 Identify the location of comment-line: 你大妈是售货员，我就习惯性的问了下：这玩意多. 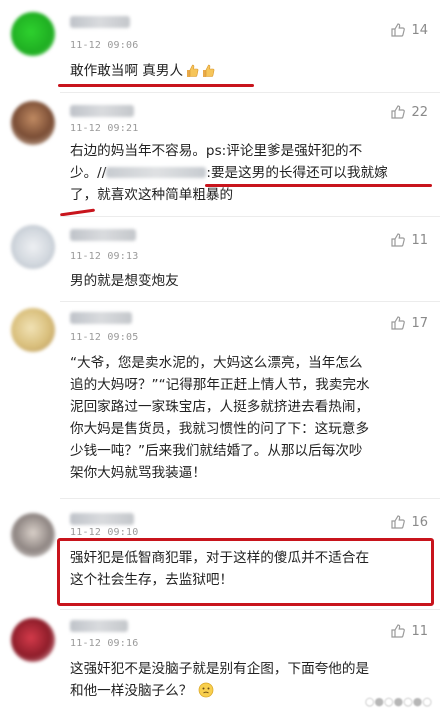
(220, 429).